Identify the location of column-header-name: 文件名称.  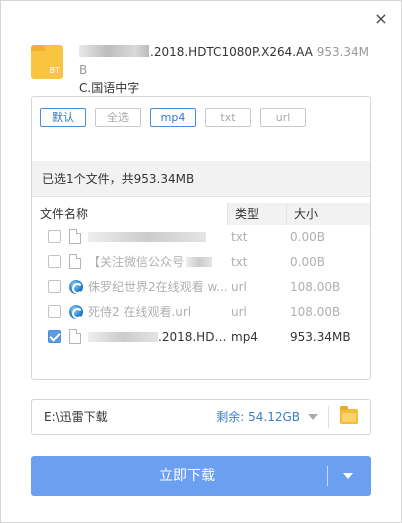
(64, 214).